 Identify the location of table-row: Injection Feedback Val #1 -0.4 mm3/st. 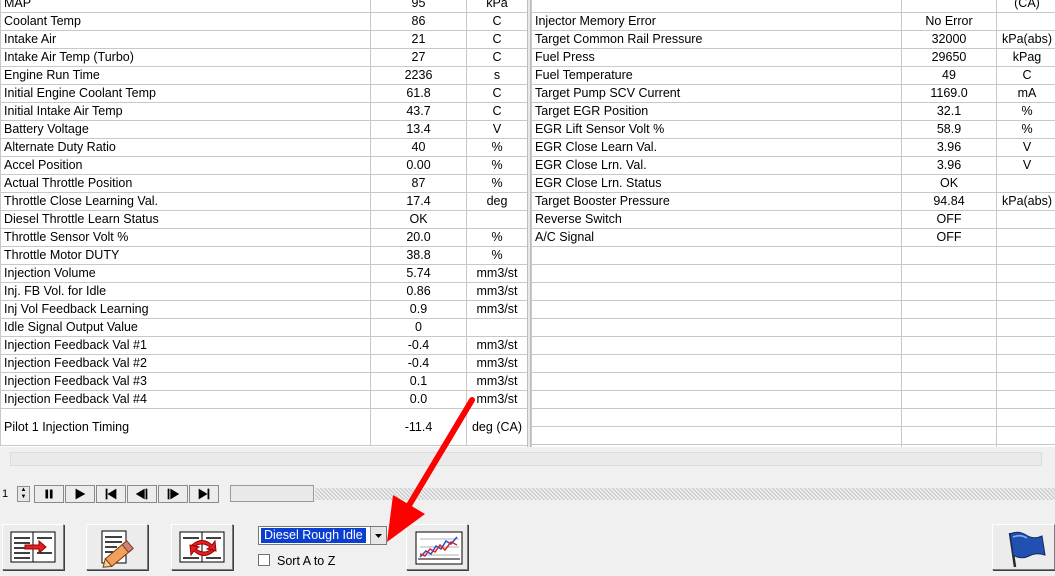
(264, 345).